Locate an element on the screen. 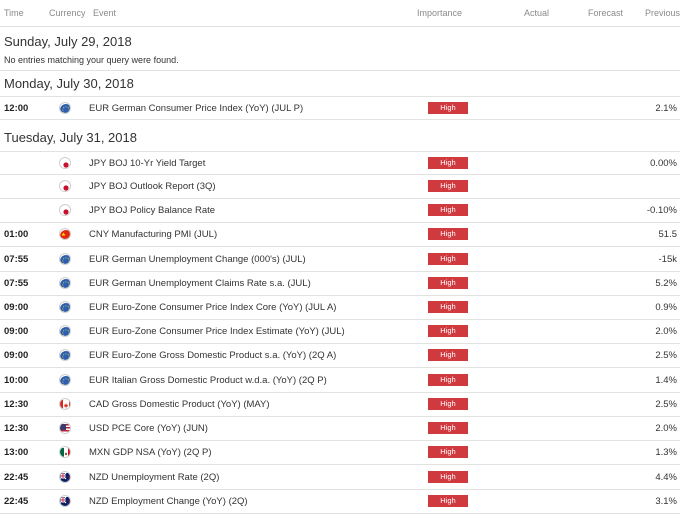  header-time: Time is located at coordinates (14, 13).